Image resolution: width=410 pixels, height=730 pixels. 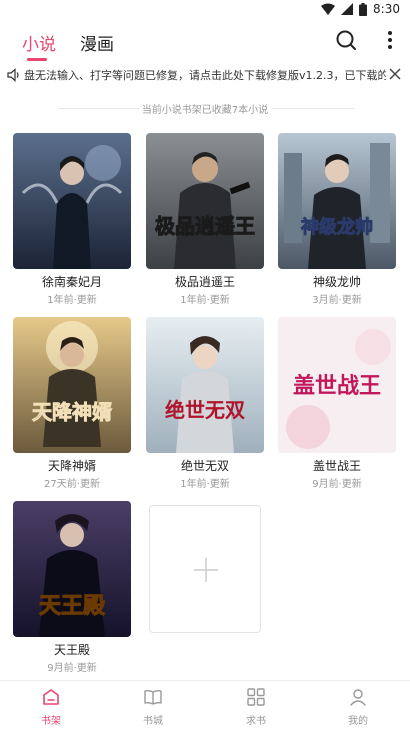 I want to click on signal-icon, so click(x=347, y=9).